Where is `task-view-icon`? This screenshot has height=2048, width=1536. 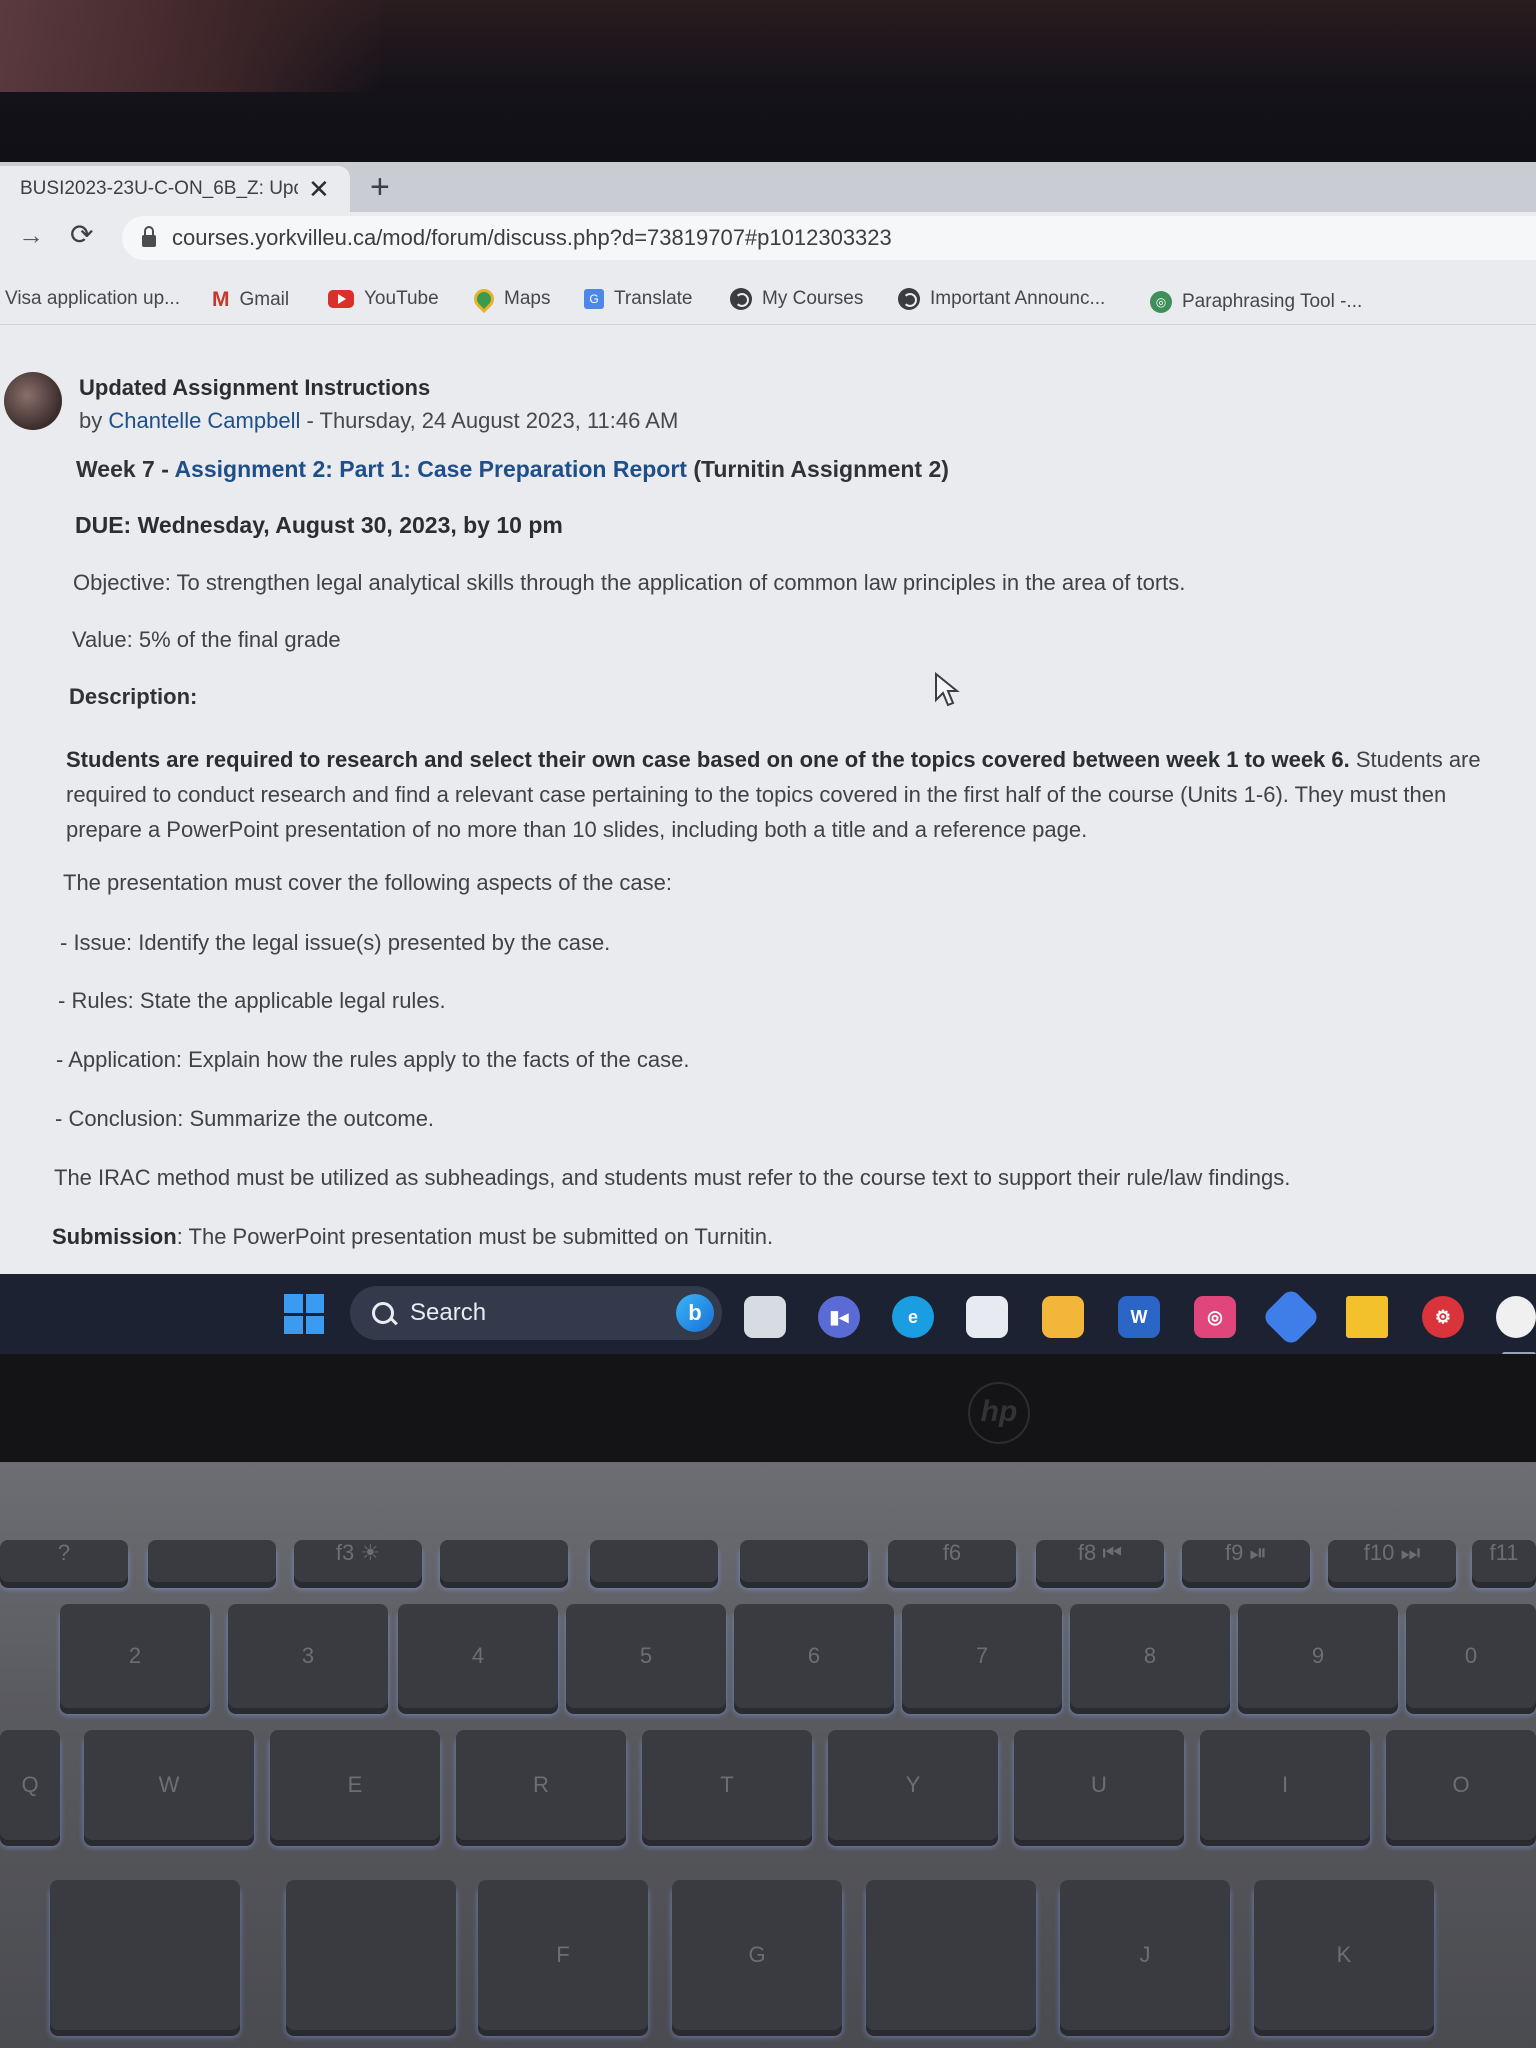 task-view-icon is located at coordinates (765, 1317).